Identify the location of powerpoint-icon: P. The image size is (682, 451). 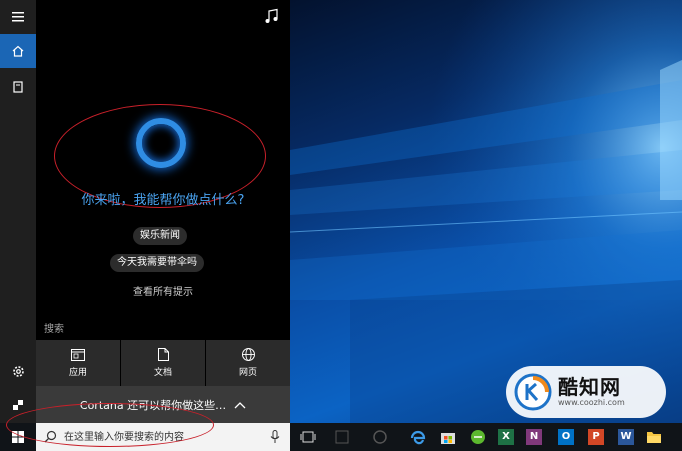
(596, 437).